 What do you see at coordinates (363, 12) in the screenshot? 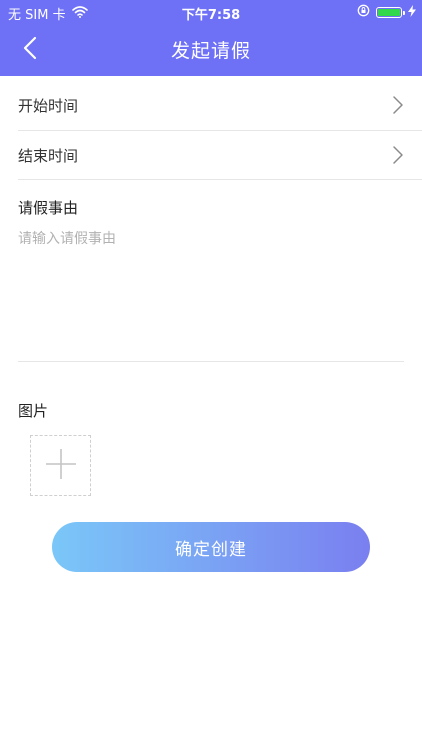
I see `rotation-lock-icon` at bounding box center [363, 12].